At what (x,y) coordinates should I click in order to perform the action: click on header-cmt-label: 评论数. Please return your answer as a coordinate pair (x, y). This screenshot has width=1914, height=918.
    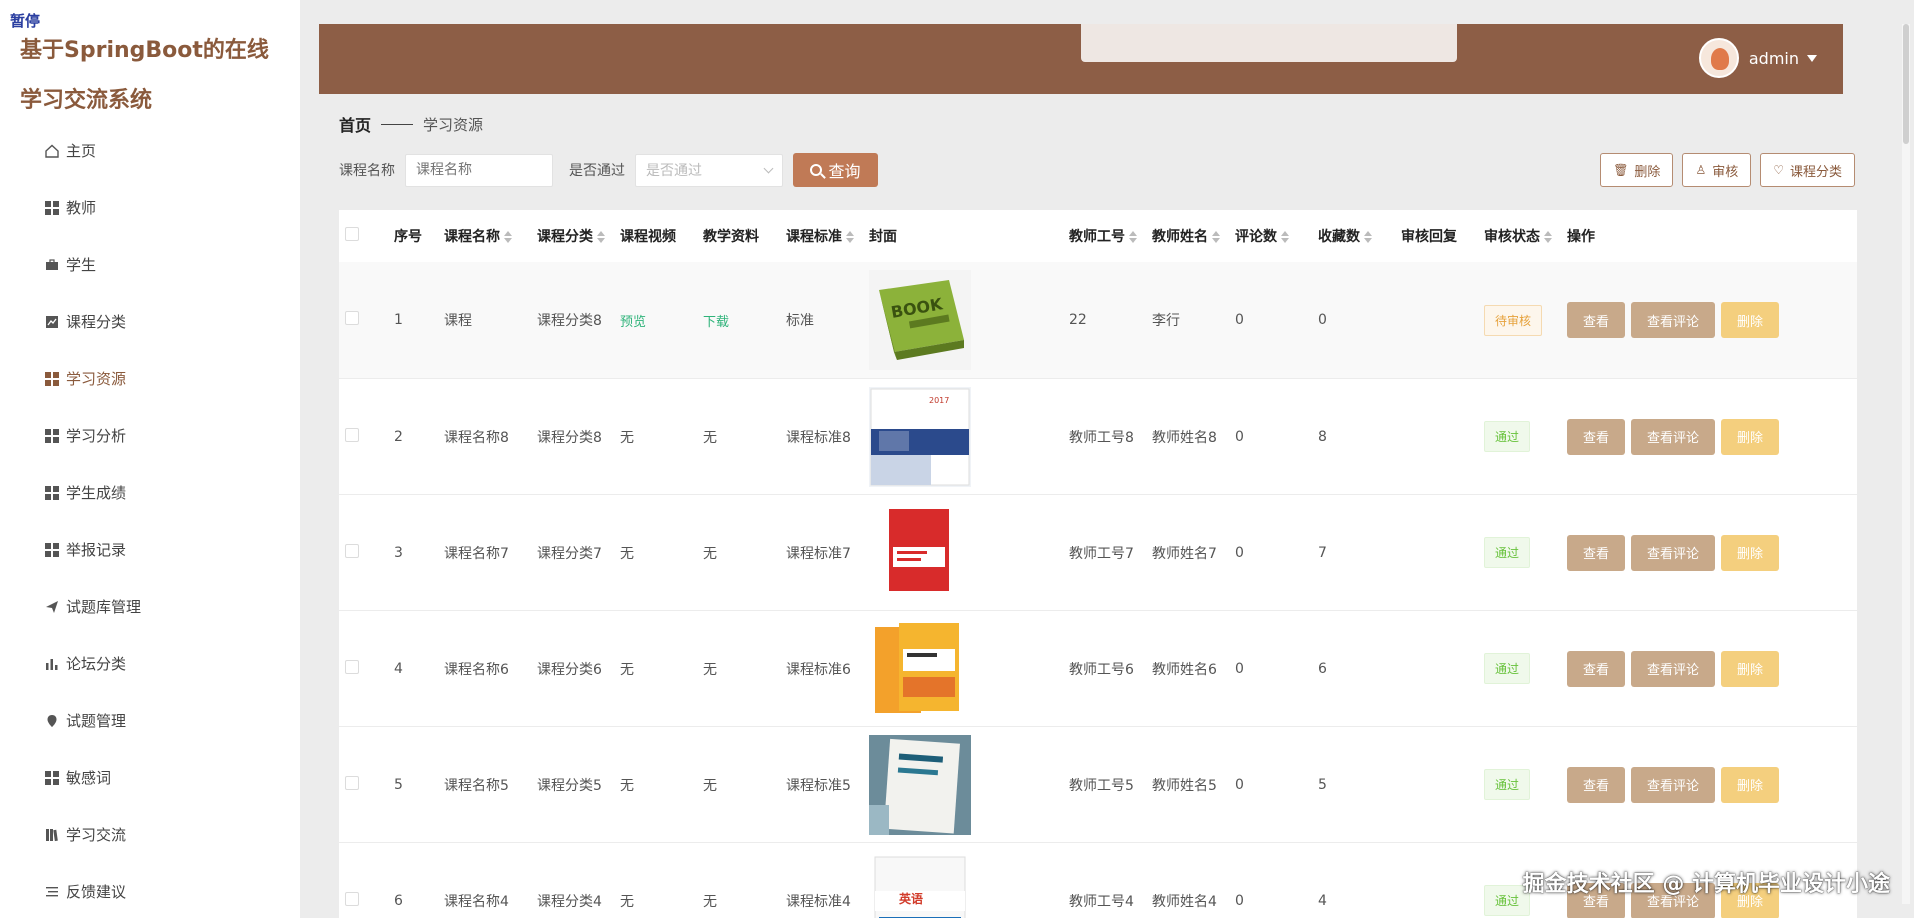
    Looking at the image, I should click on (1256, 237).